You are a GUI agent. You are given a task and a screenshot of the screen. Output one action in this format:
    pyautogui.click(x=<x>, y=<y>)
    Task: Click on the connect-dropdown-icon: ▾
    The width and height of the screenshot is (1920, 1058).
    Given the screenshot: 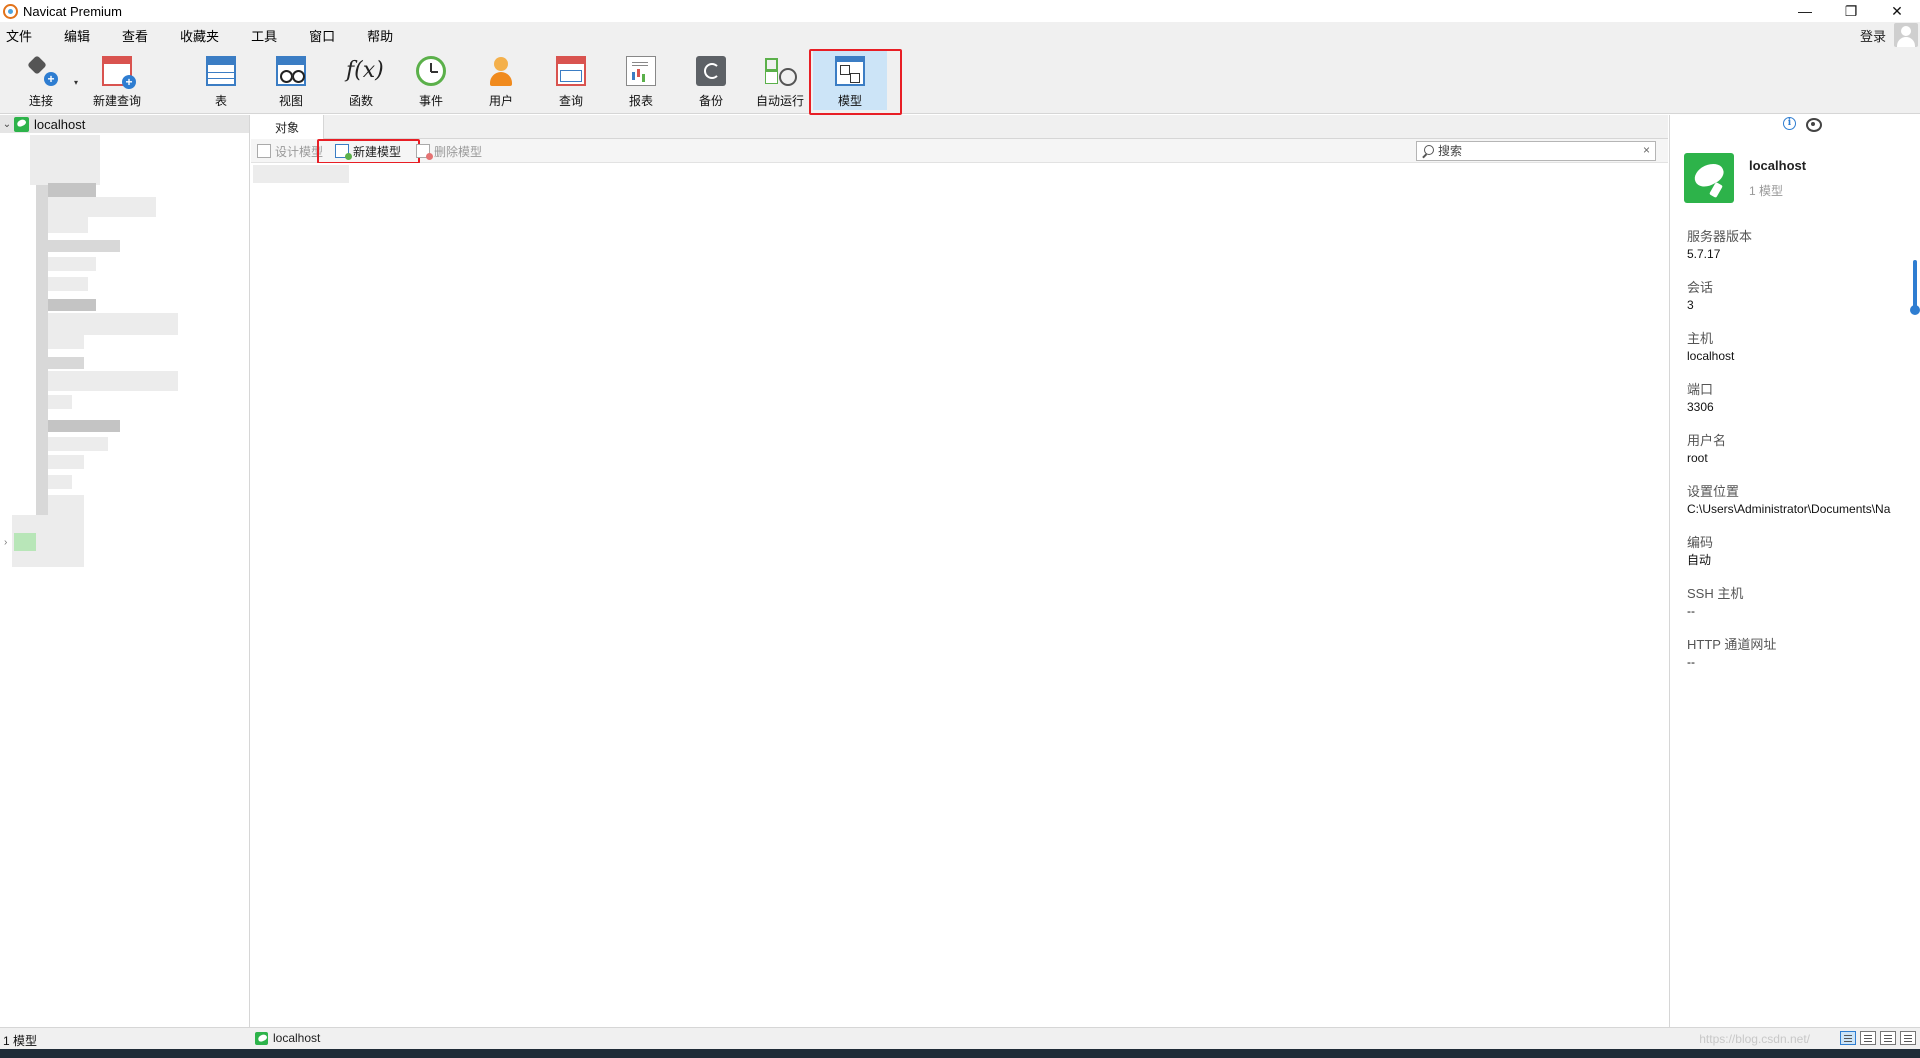 What is the action you would take?
    pyautogui.click(x=76, y=82)
    